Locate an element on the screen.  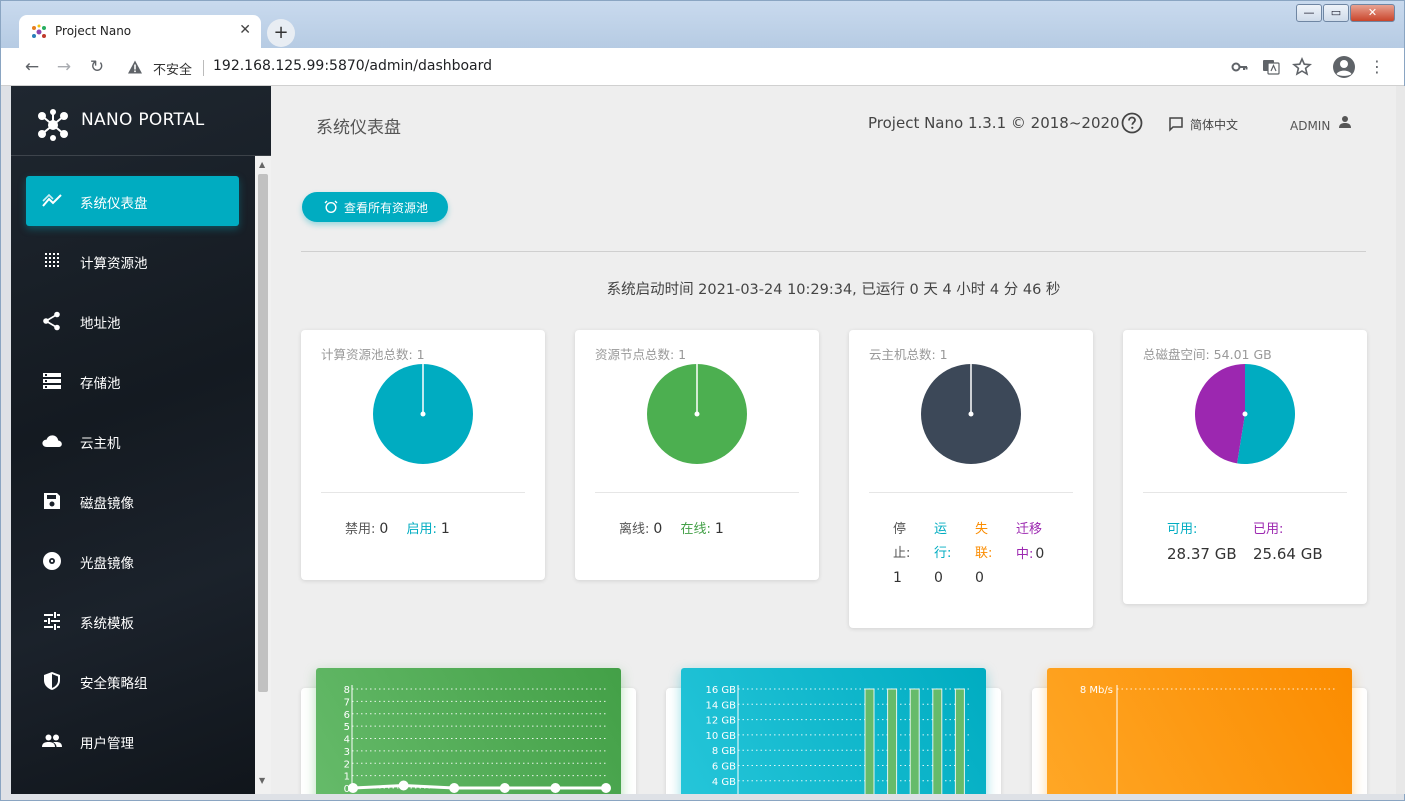
sidebar-item-label: 存储池 is located at coordinates (100, 384).